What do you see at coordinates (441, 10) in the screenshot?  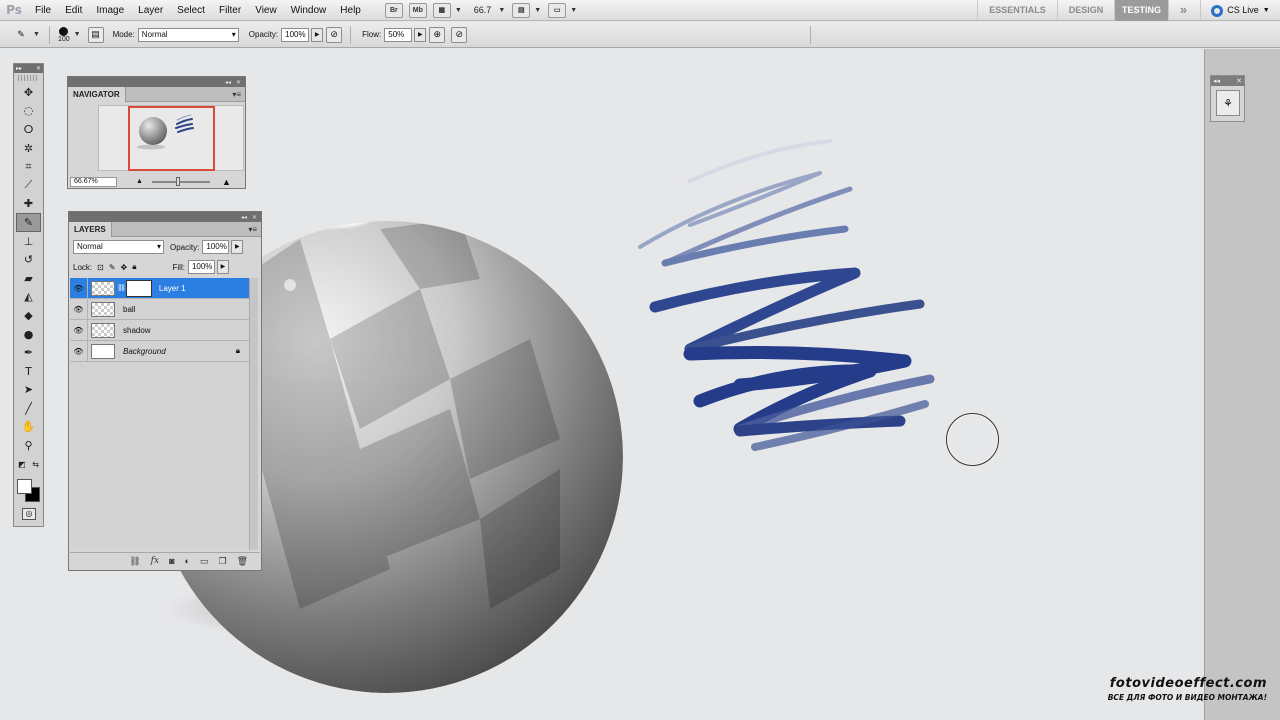 I see `view-extras-button: ▦` at bounding box center [441, 10].